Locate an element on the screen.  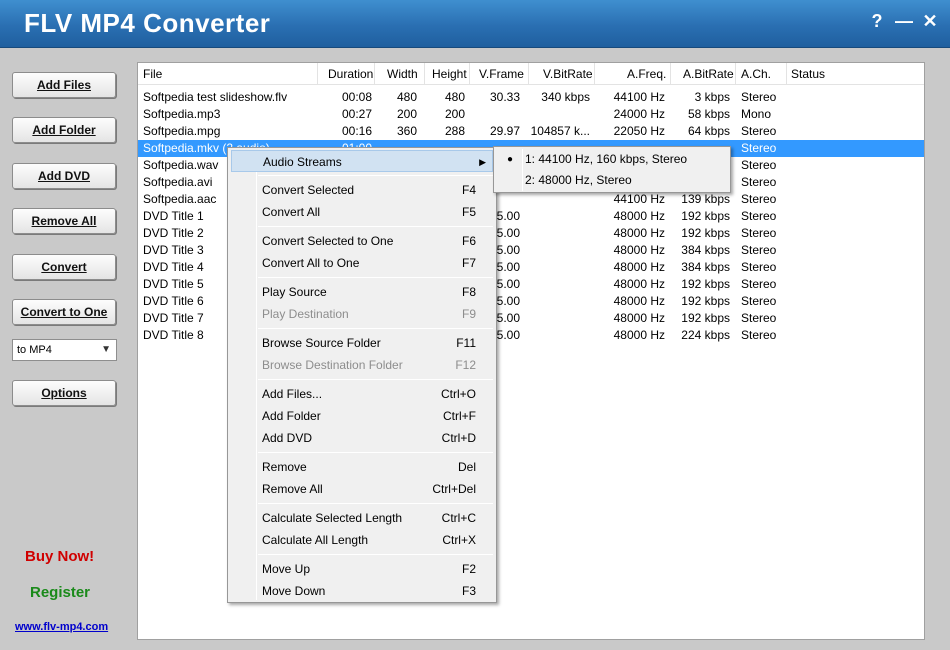
menu-item-add-files: Add Files... Ctrl+O is located at coordinates (362, 394).